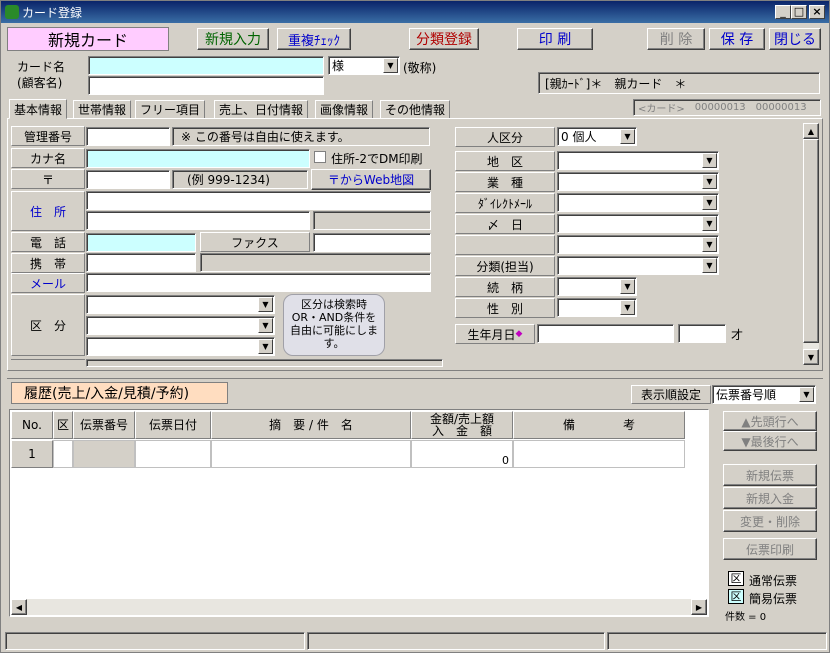  What do you see at coordinates (48, 211) in the screenshot?
I see `address-label: 住 所` at bounding box center [48, 211].